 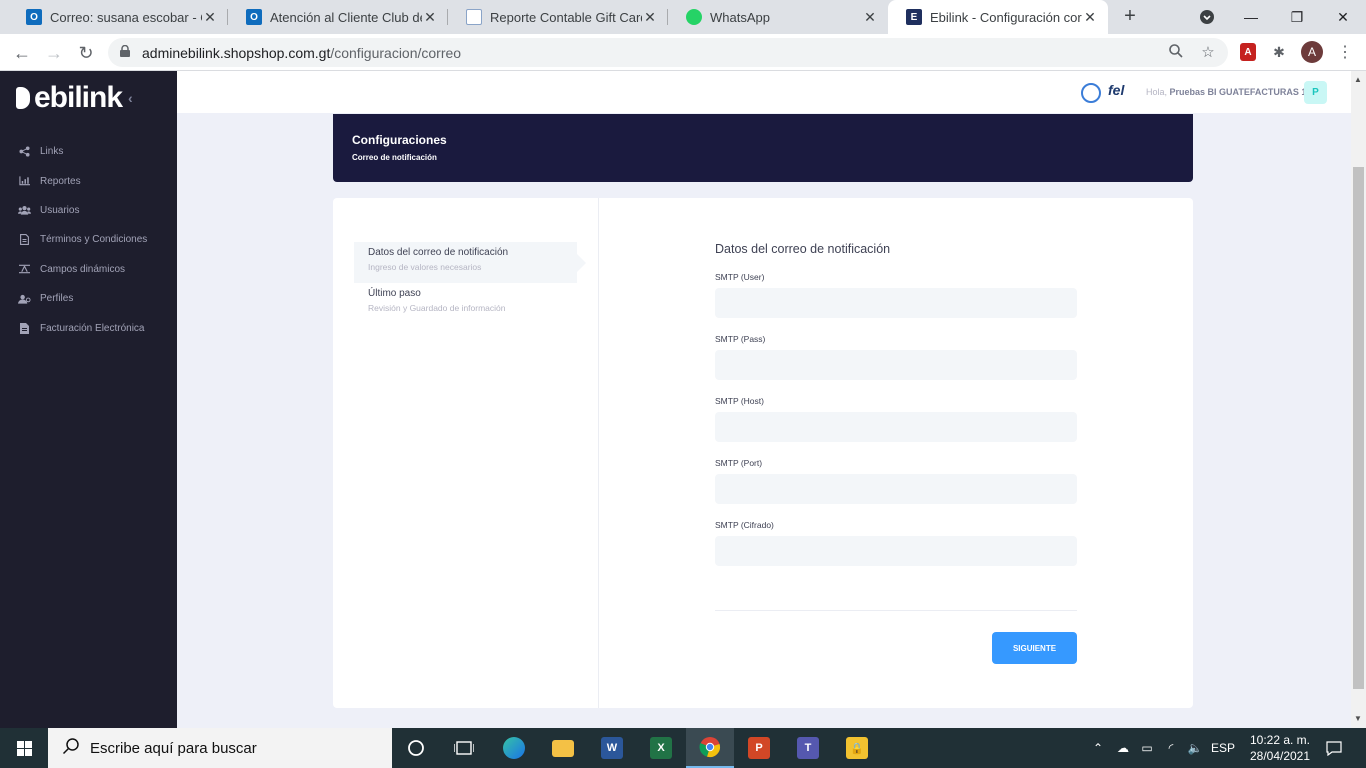 I want to click on smtp-cifrado-input, so click(x=896, y=551).